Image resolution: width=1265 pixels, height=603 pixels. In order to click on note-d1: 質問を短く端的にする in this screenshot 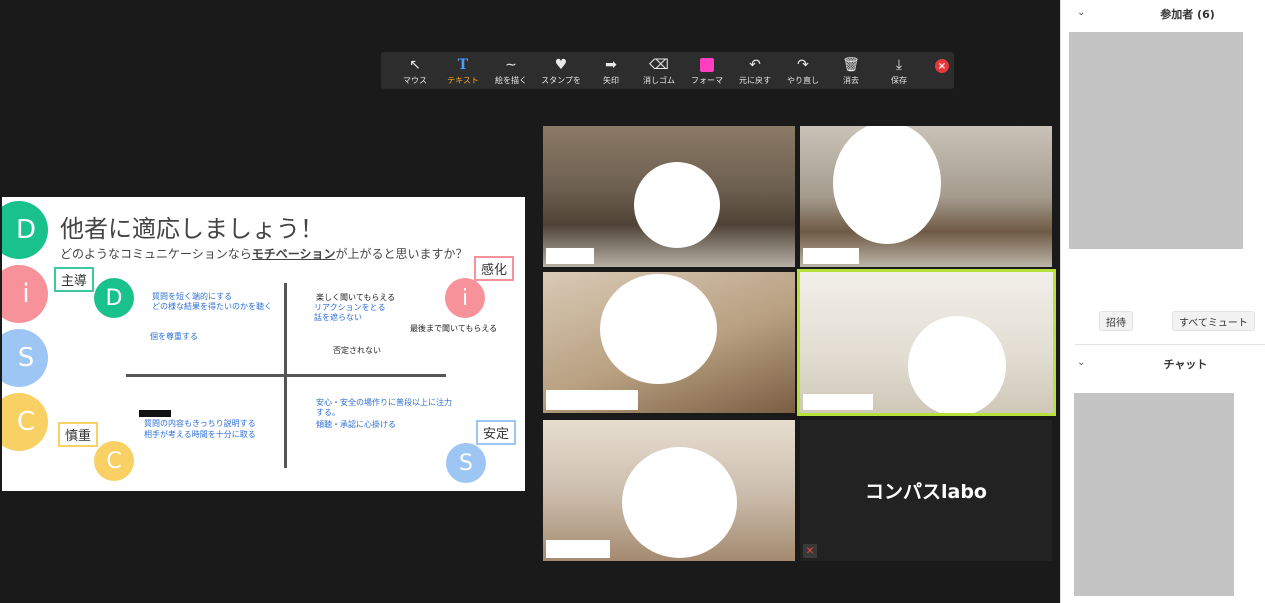, I will do `click(192, 296)`.